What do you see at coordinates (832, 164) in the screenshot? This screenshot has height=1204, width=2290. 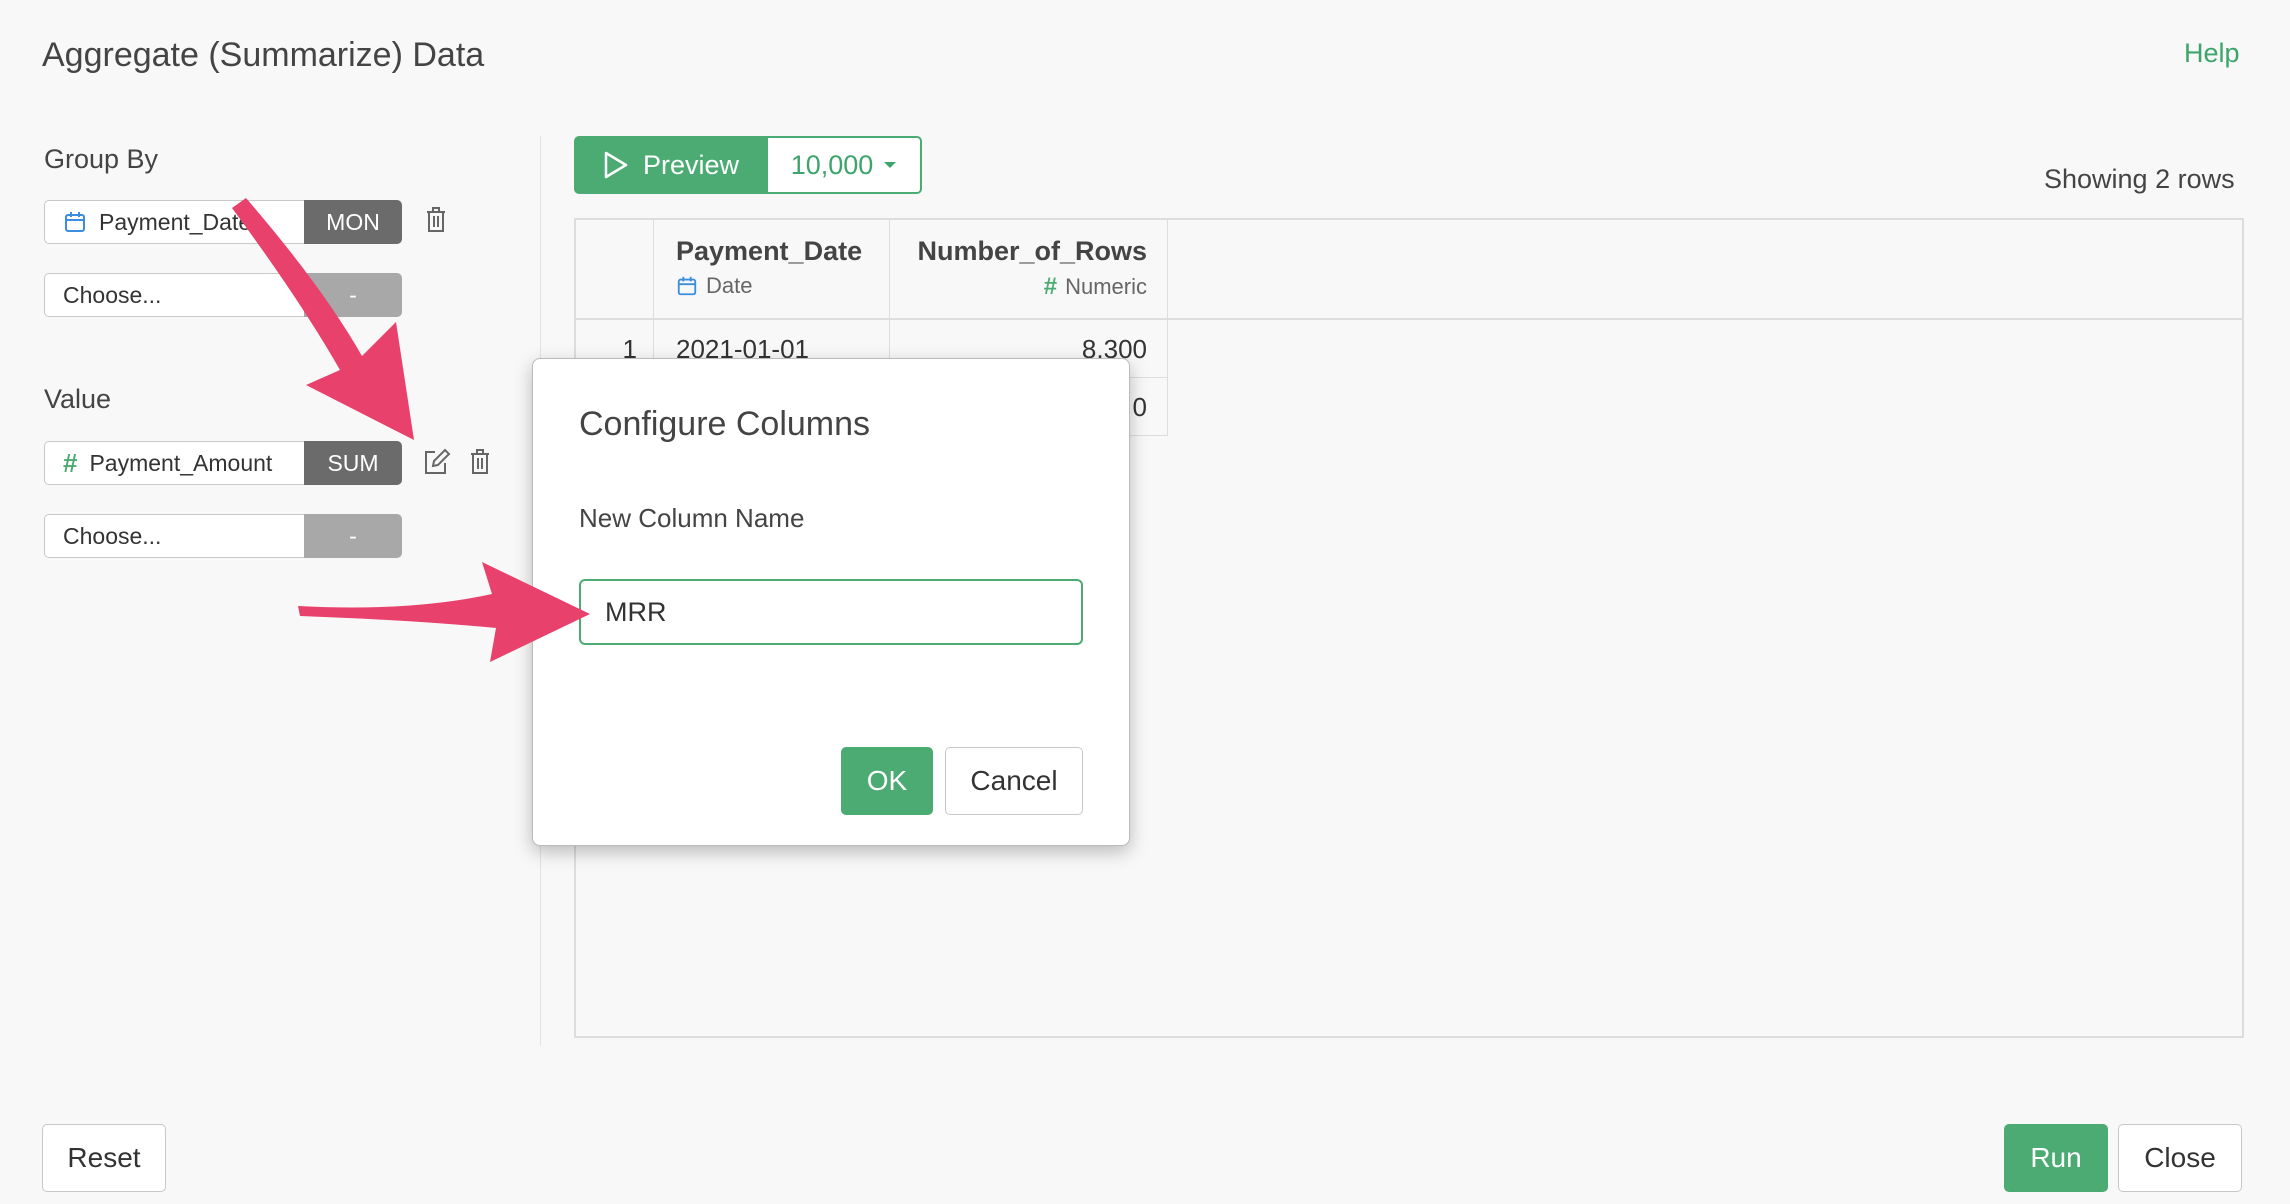 I see `row-limit-value: 10,000` at bounding box center [832, 164].